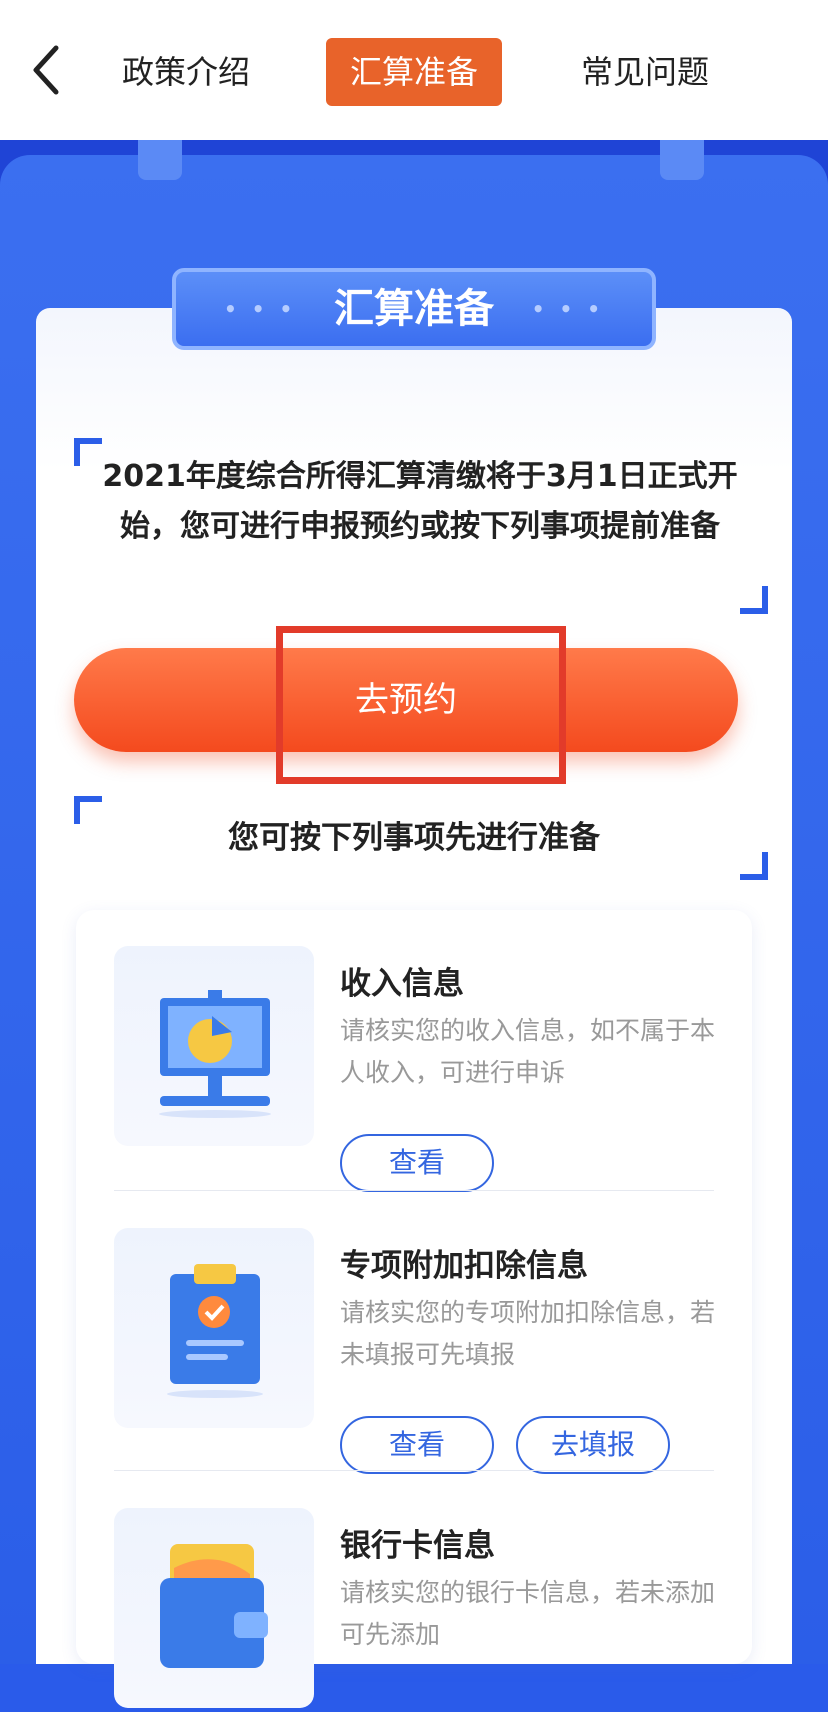 This screenshot has height=1712, width=828. What do you see at coordinates (417, 1163) in the screenshot?
I see `view-income-button: 查看` at bounding box center [417, 1163].